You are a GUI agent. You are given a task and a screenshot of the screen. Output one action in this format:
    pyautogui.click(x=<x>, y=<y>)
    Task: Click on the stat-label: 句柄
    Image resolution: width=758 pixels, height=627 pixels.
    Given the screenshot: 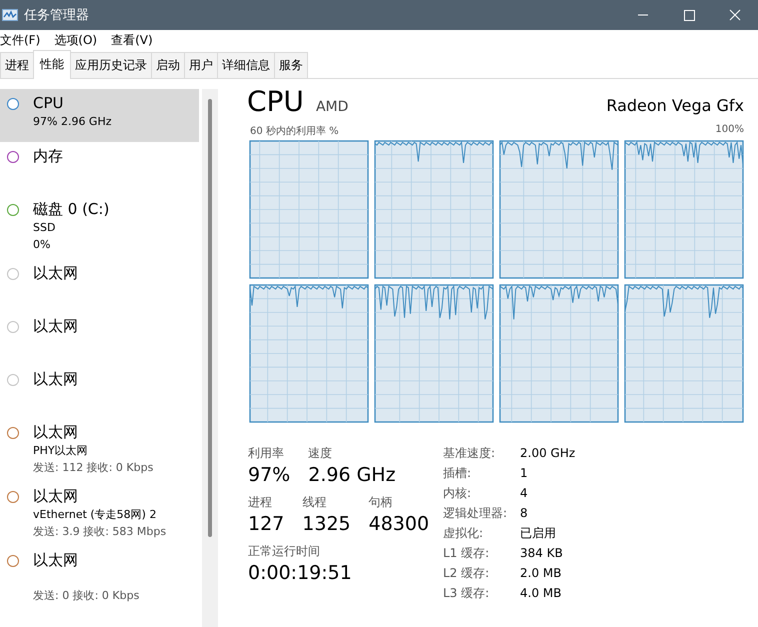 What is the action you would take?
    pyautogui.click(x=381, y=502)
    